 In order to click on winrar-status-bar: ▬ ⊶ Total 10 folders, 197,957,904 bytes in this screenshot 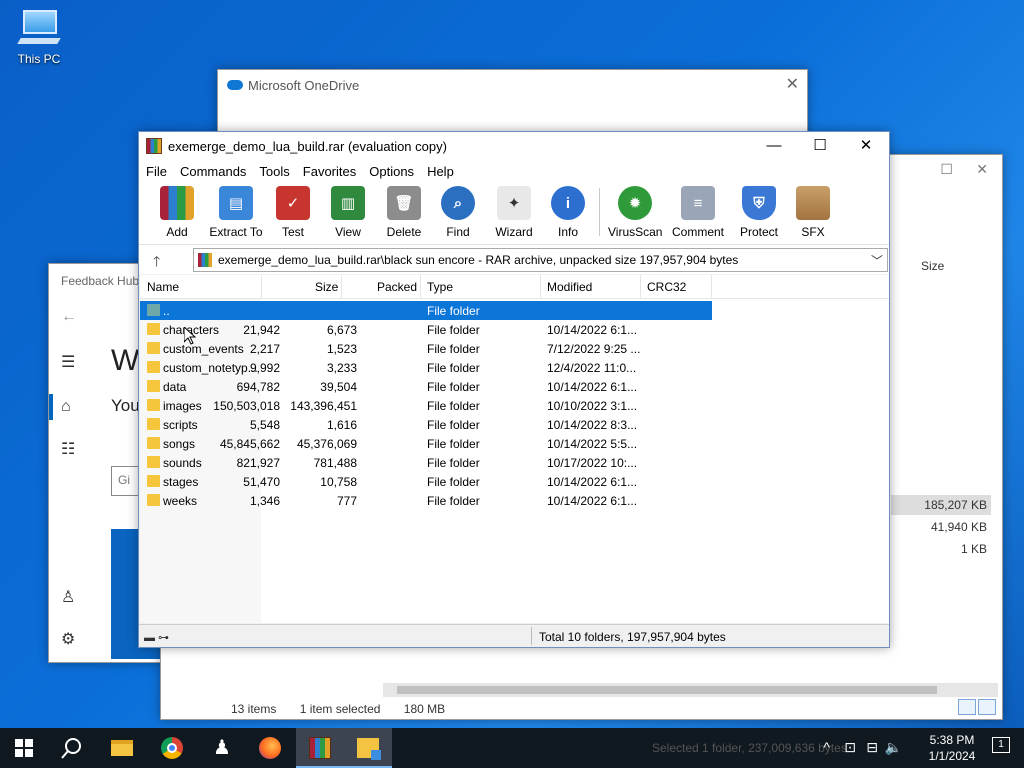, I will do `click(514, 635)`.